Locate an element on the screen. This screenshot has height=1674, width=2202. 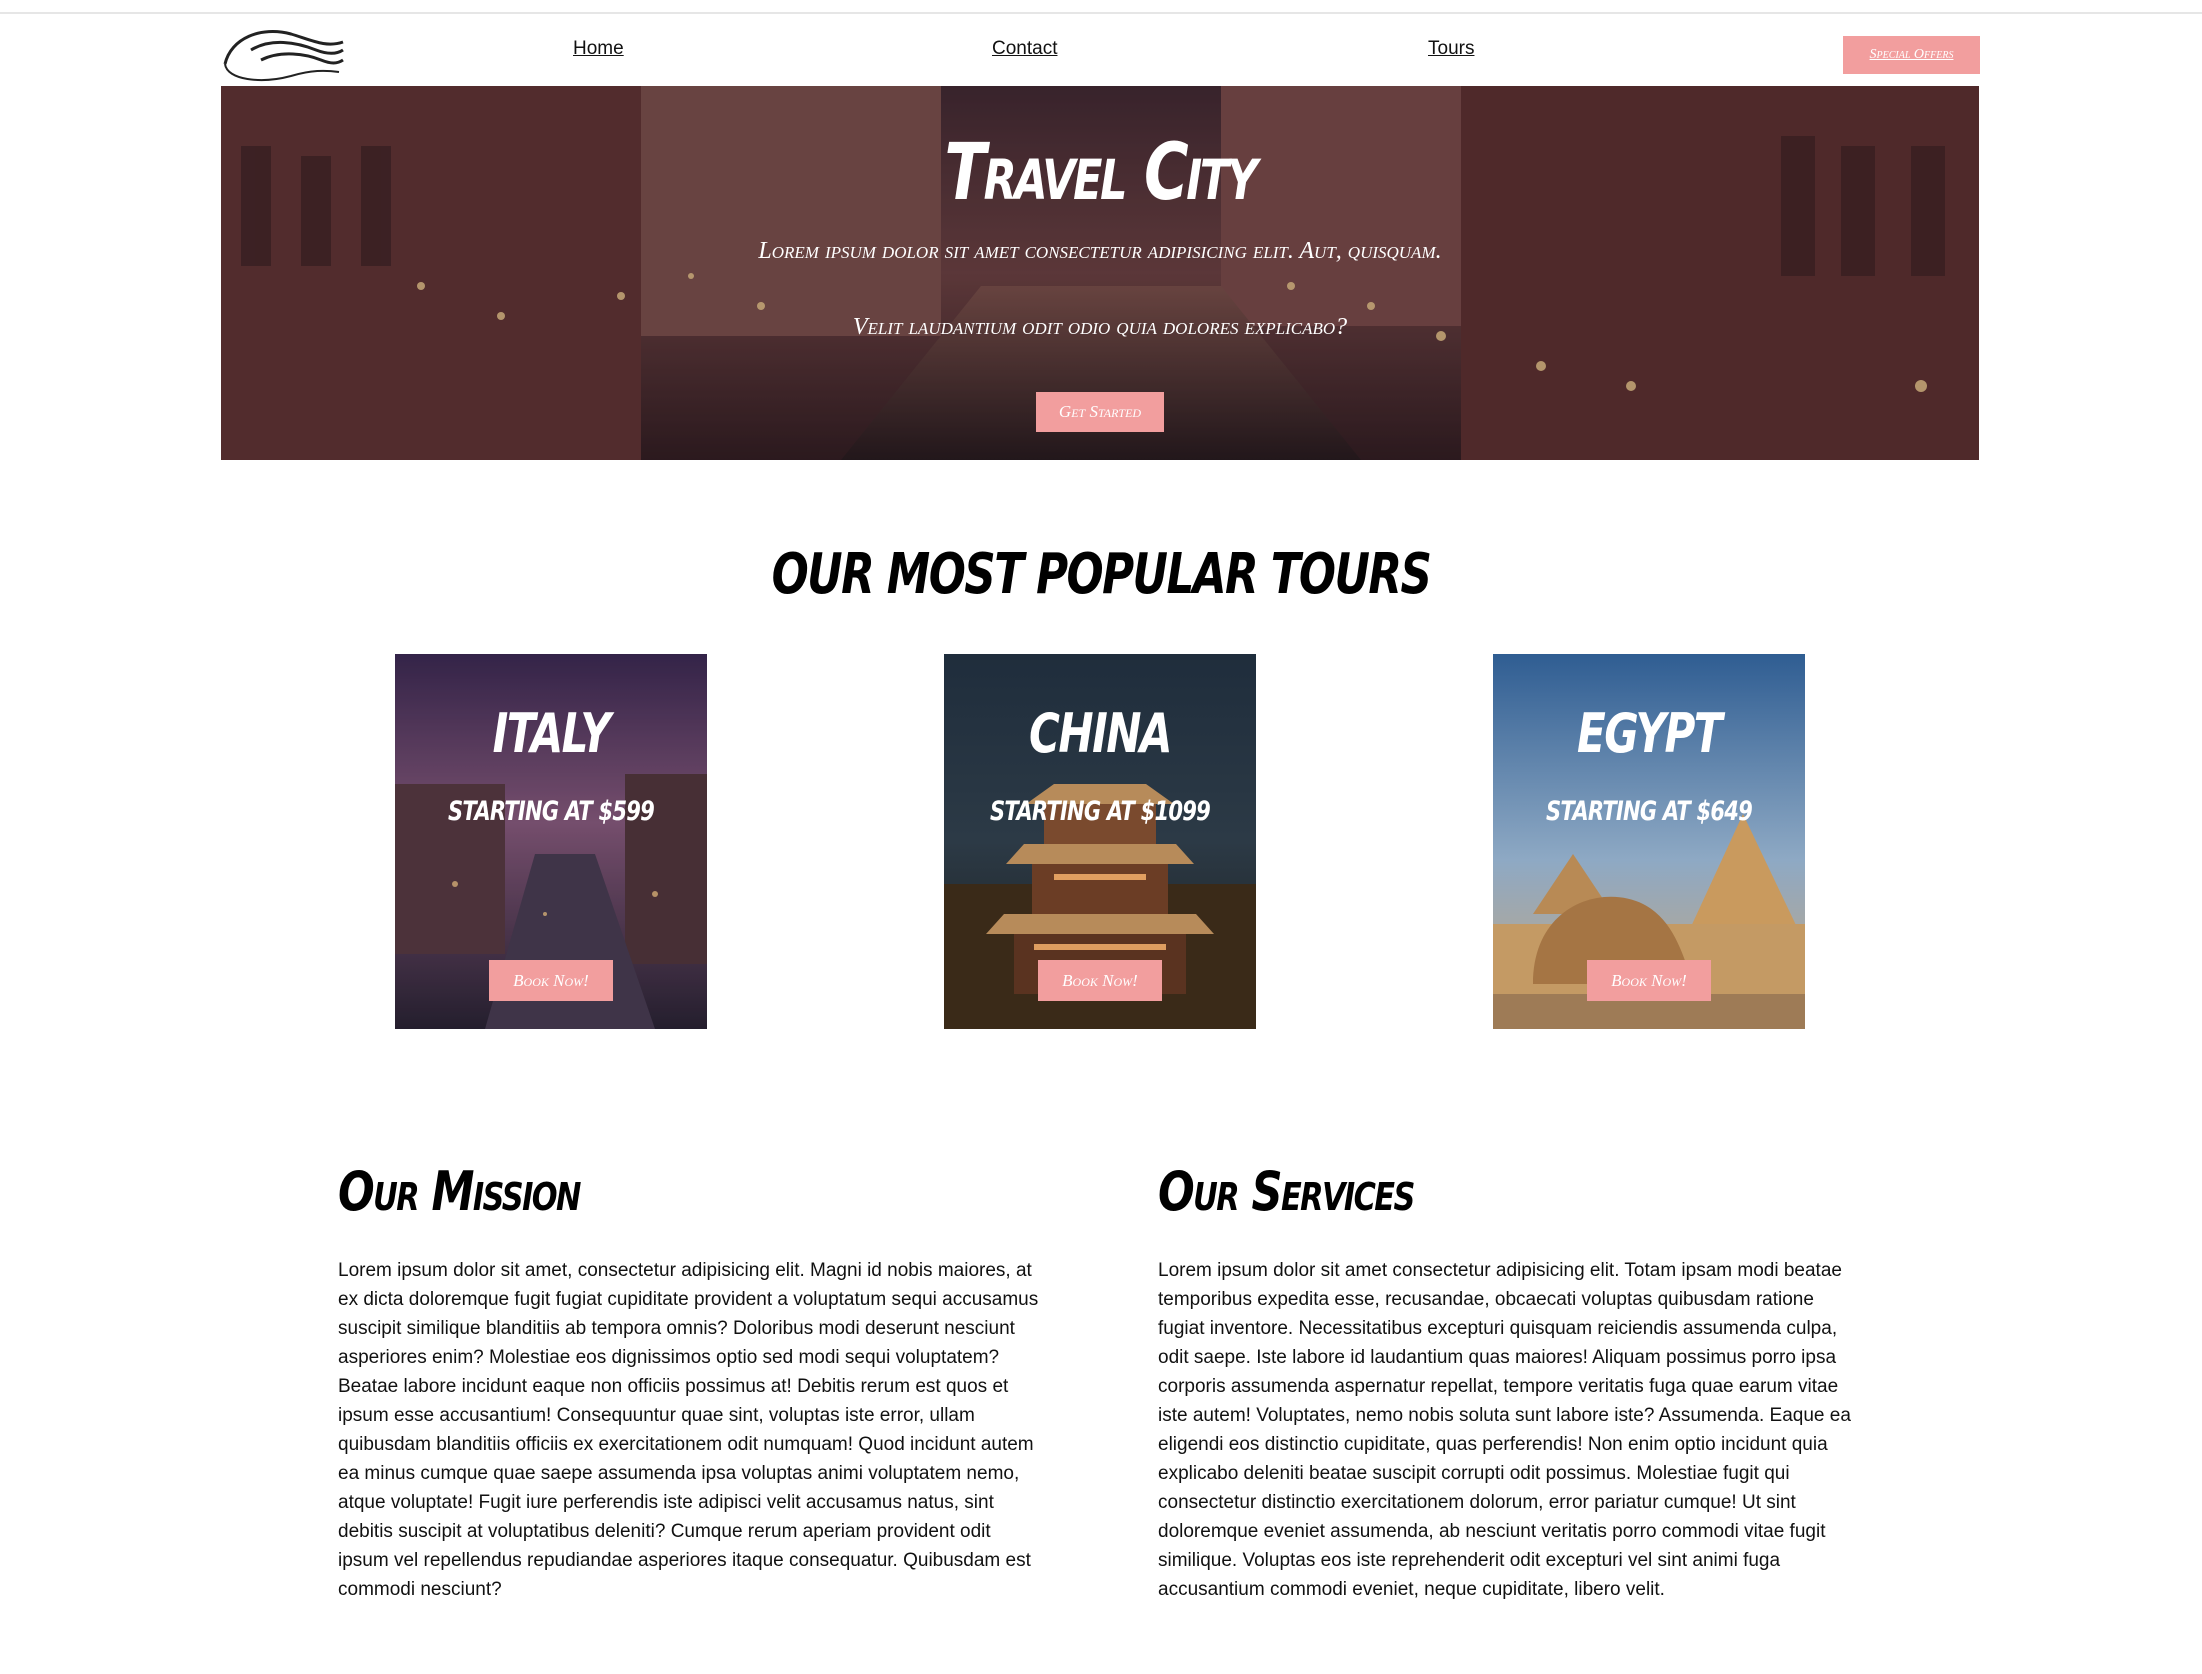
navbar: Home Contact Tours Special Offers is located at coordinates (1100, 52).